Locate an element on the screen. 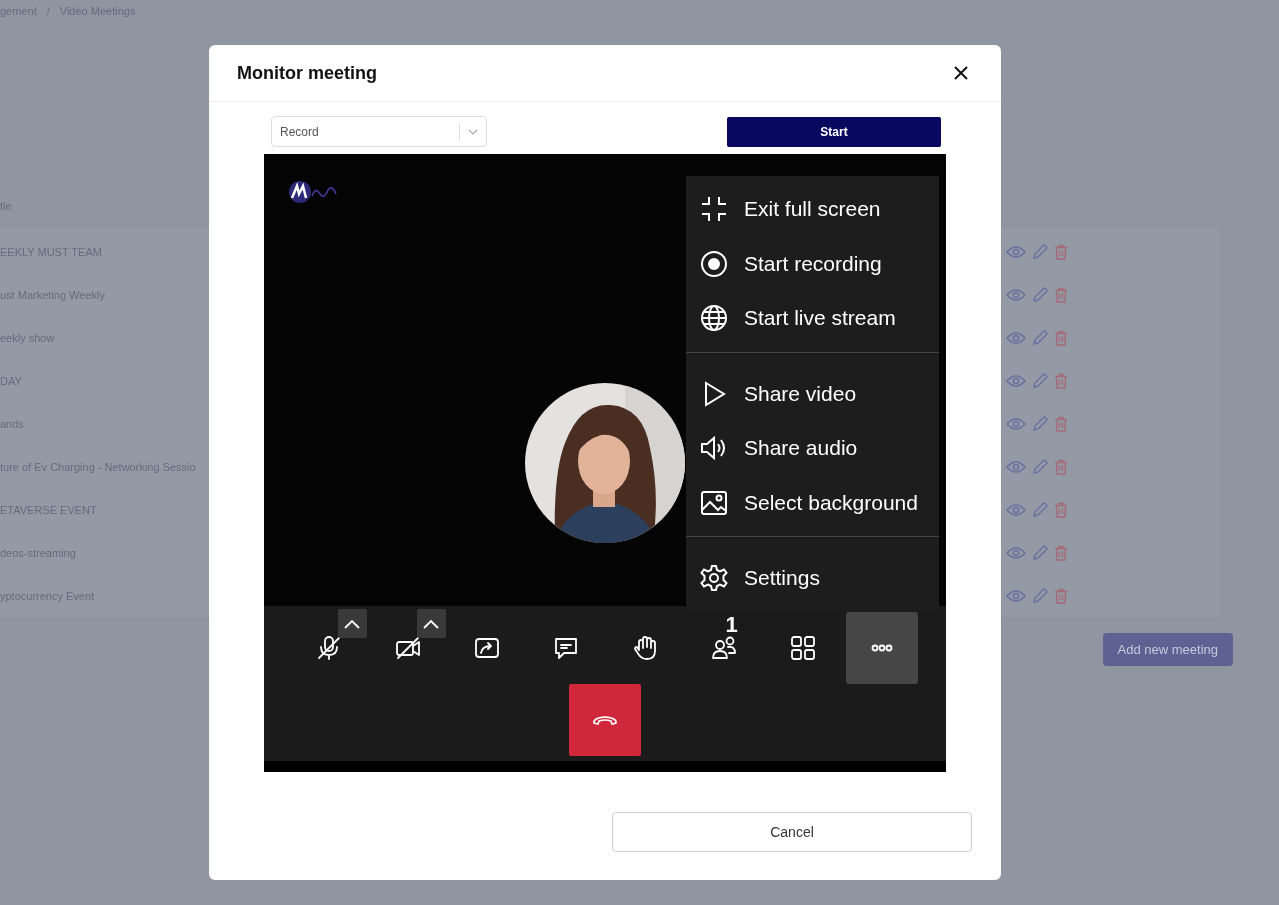 This screenshot has width=1279, height=905. grid-icon is located at coordinates (802, 648).